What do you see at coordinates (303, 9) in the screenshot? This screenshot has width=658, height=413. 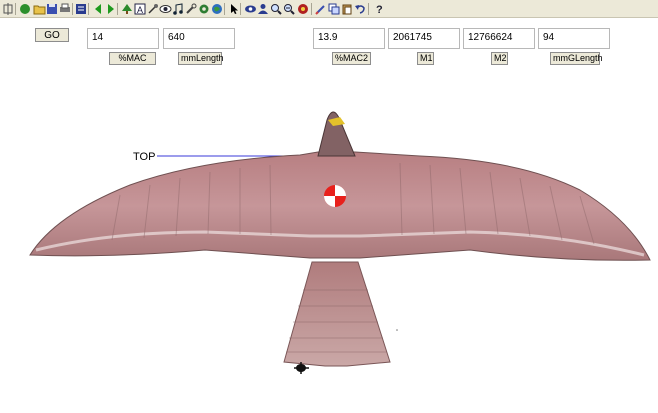 I see `stop-icon` at bounding box center [303, 9].